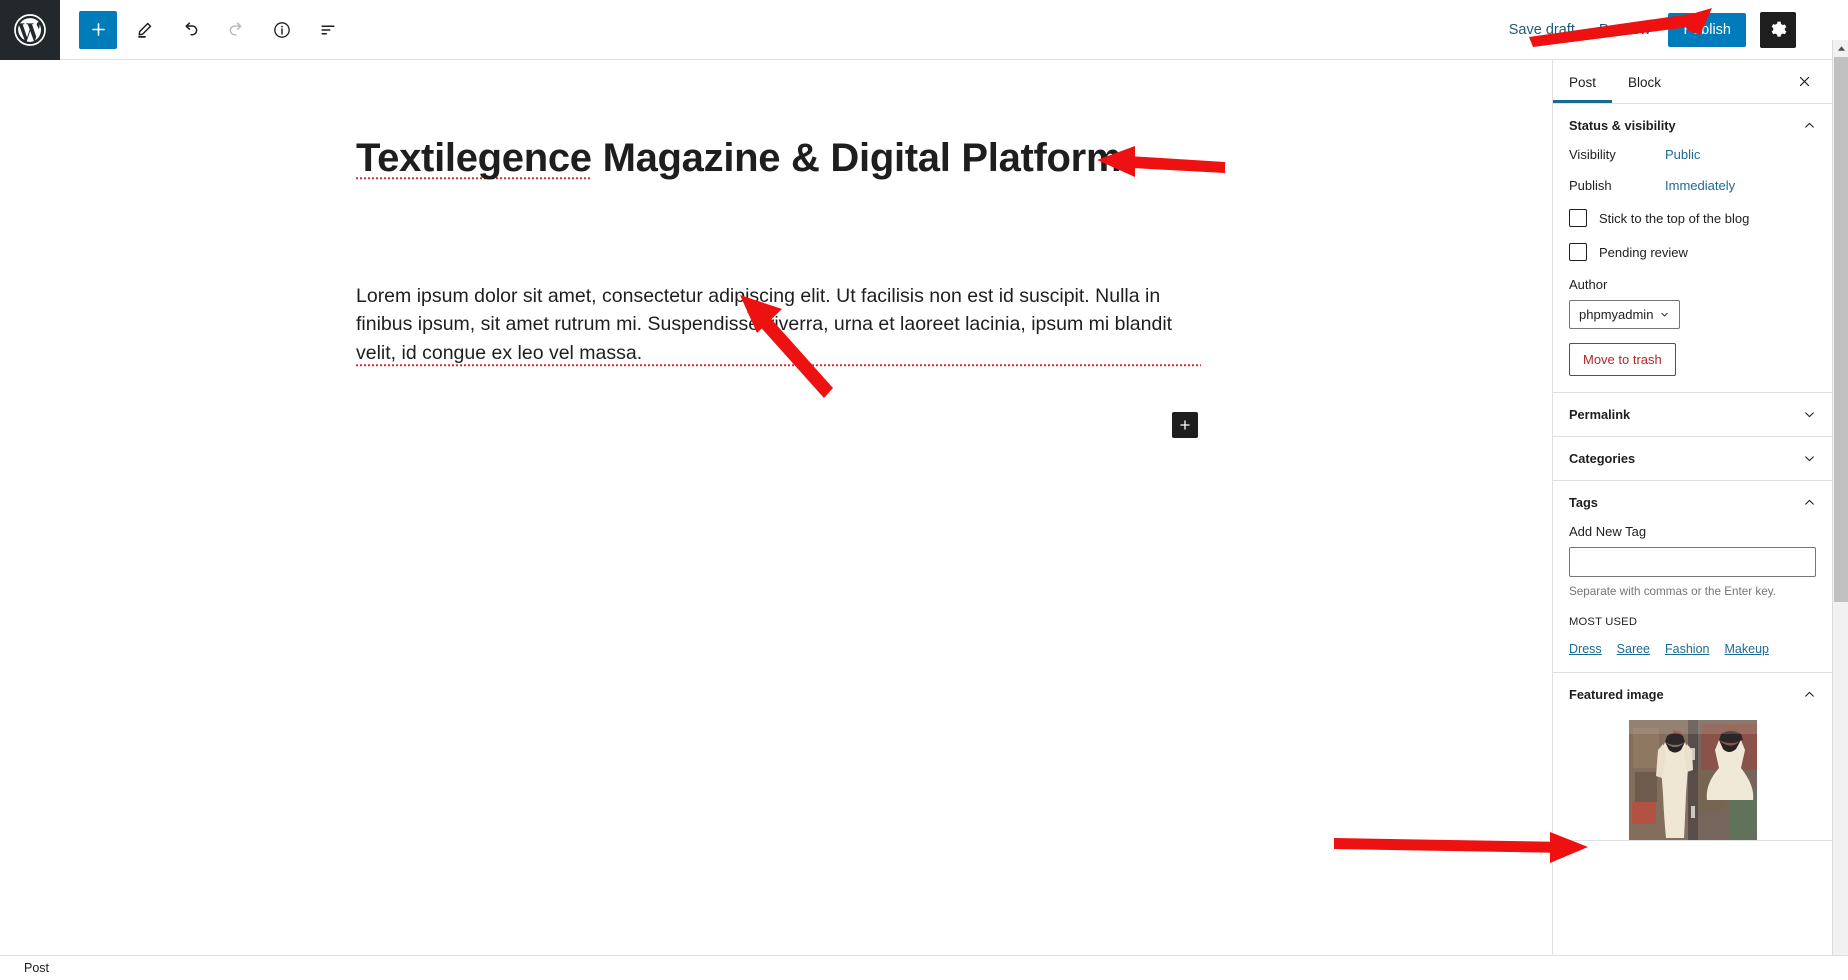 This screenshot has width=1848, height=980. I want to click on toolbar-right-group: Save draft Preview Publish, so click(1672, 29).